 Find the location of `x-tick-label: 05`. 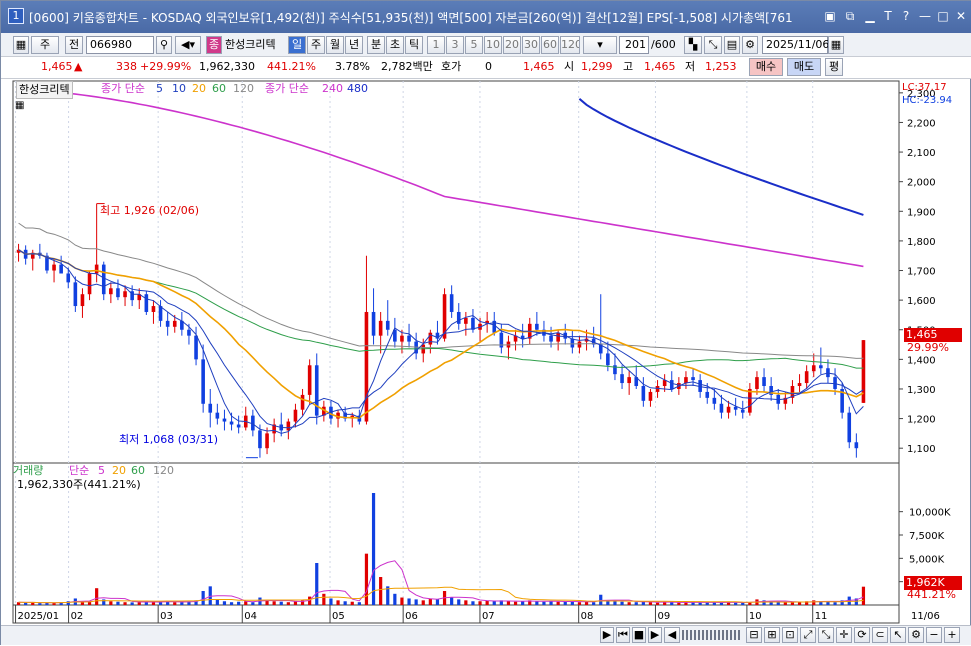

x-tick-label: 05 is located at coordinates (338, 616).